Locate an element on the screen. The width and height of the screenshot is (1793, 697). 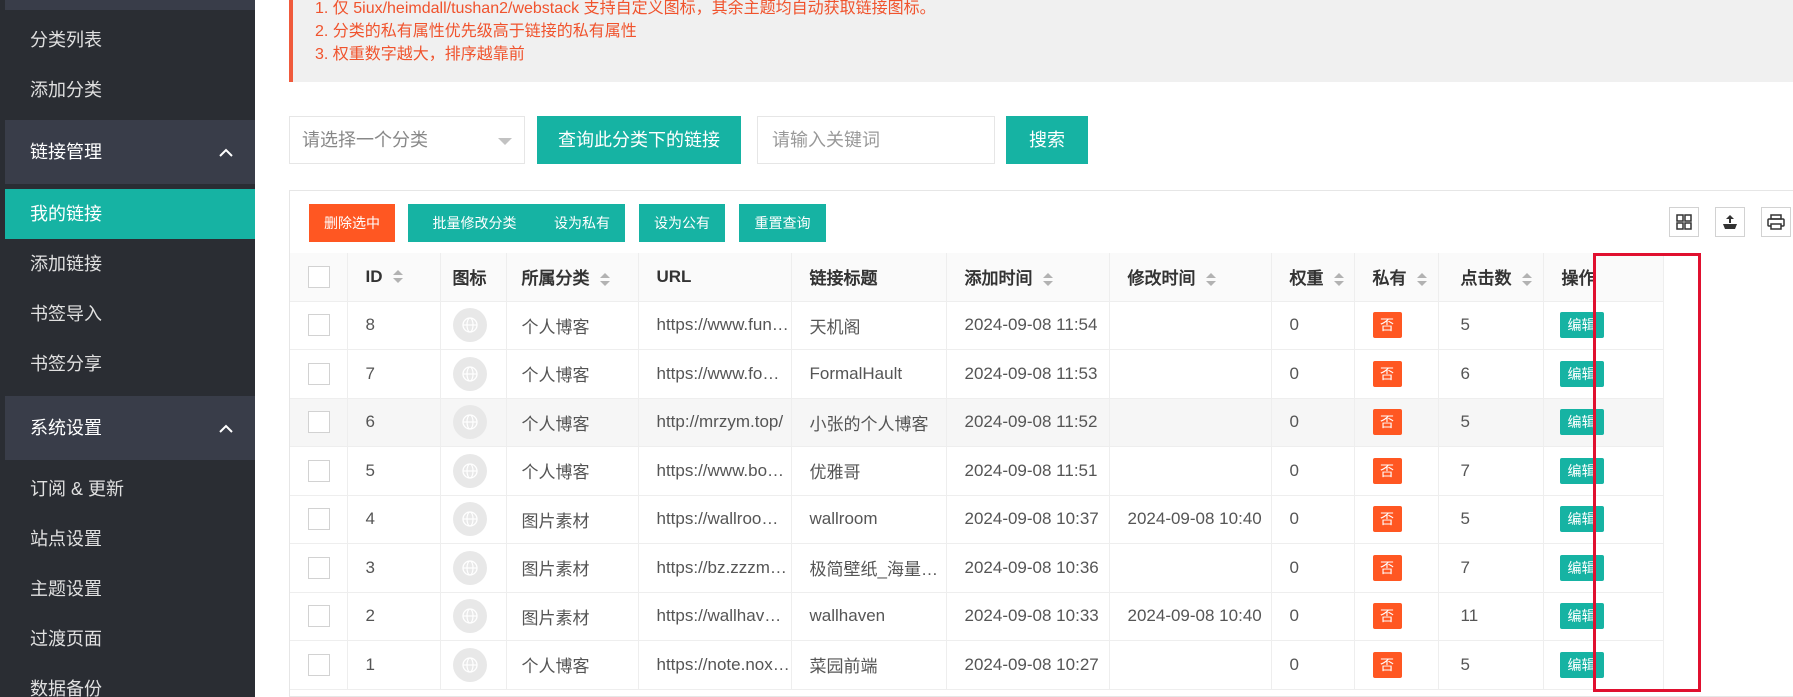
cell-id: 7 is located at coordinates (394, 374).